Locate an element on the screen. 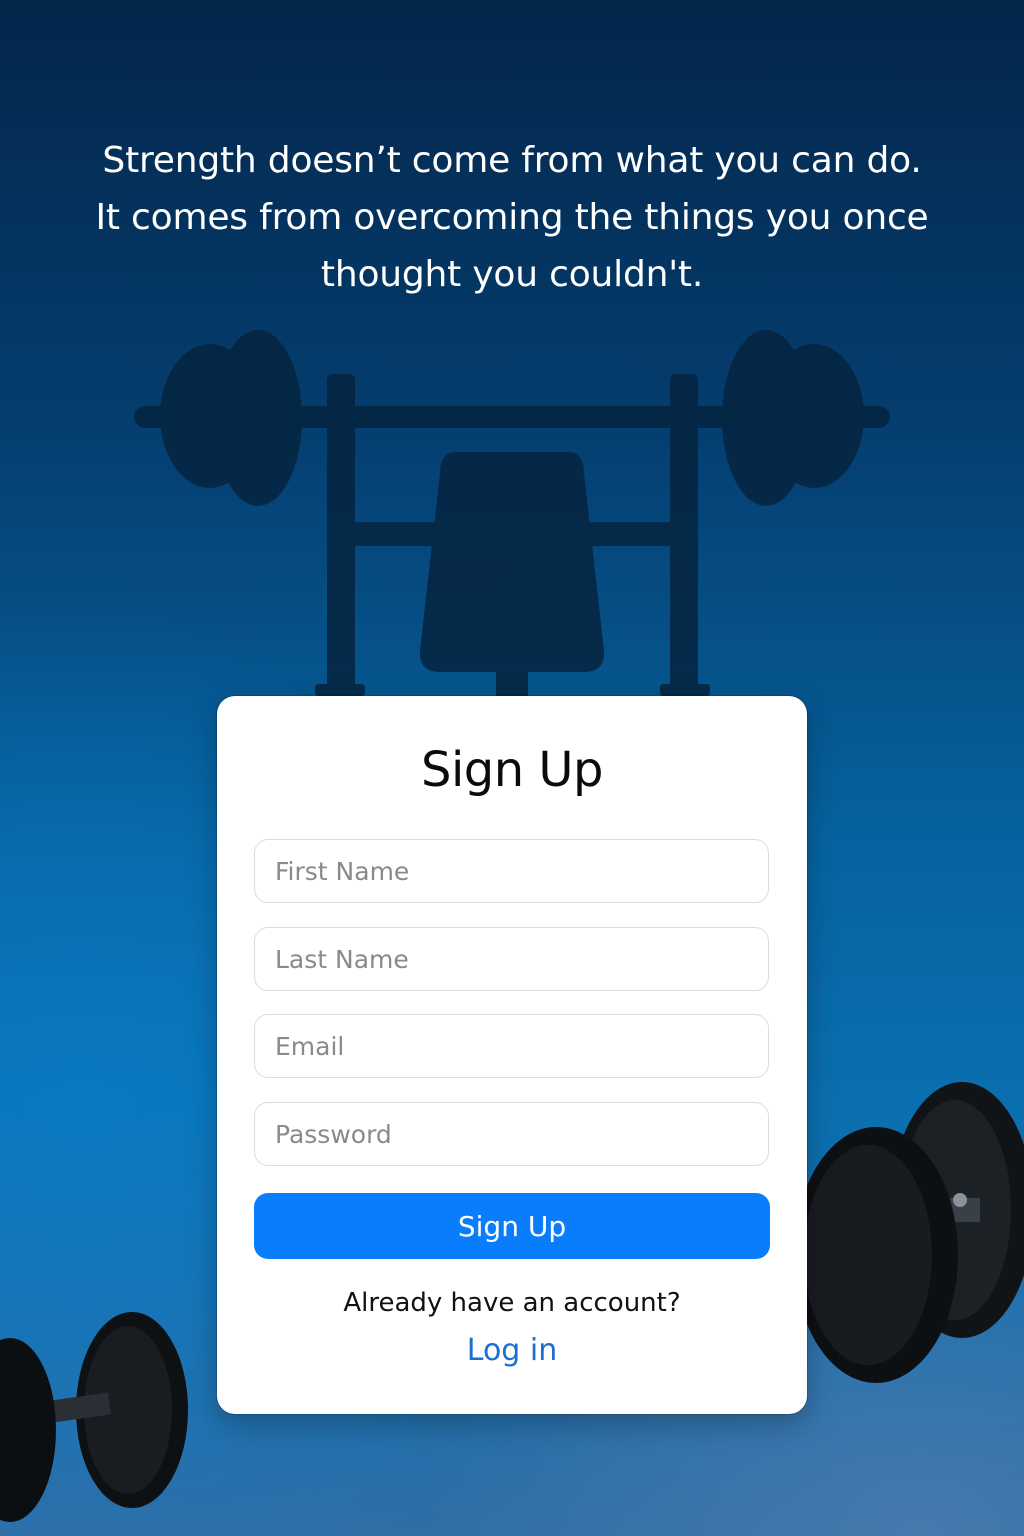 The width and height of the screenshot is (1024, 1536). already-have-account-text: Already have an account? is located at coordinates (512, 1303).